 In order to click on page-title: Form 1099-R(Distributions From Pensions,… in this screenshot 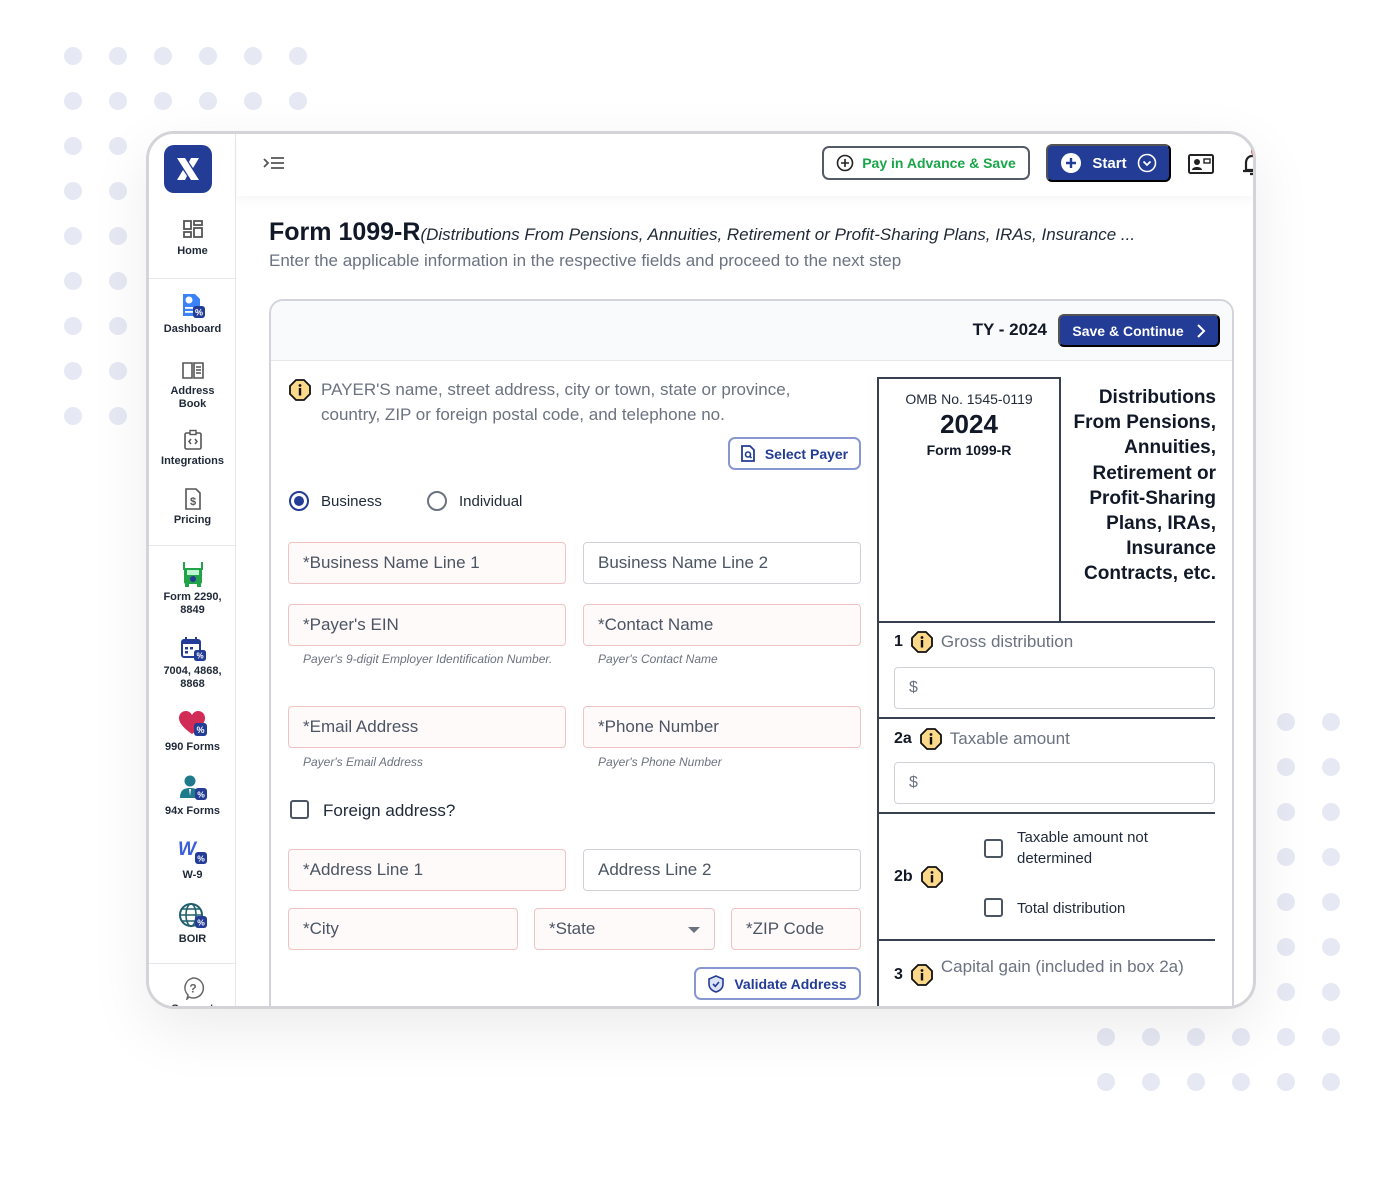, I will do `click(736, 232)`.